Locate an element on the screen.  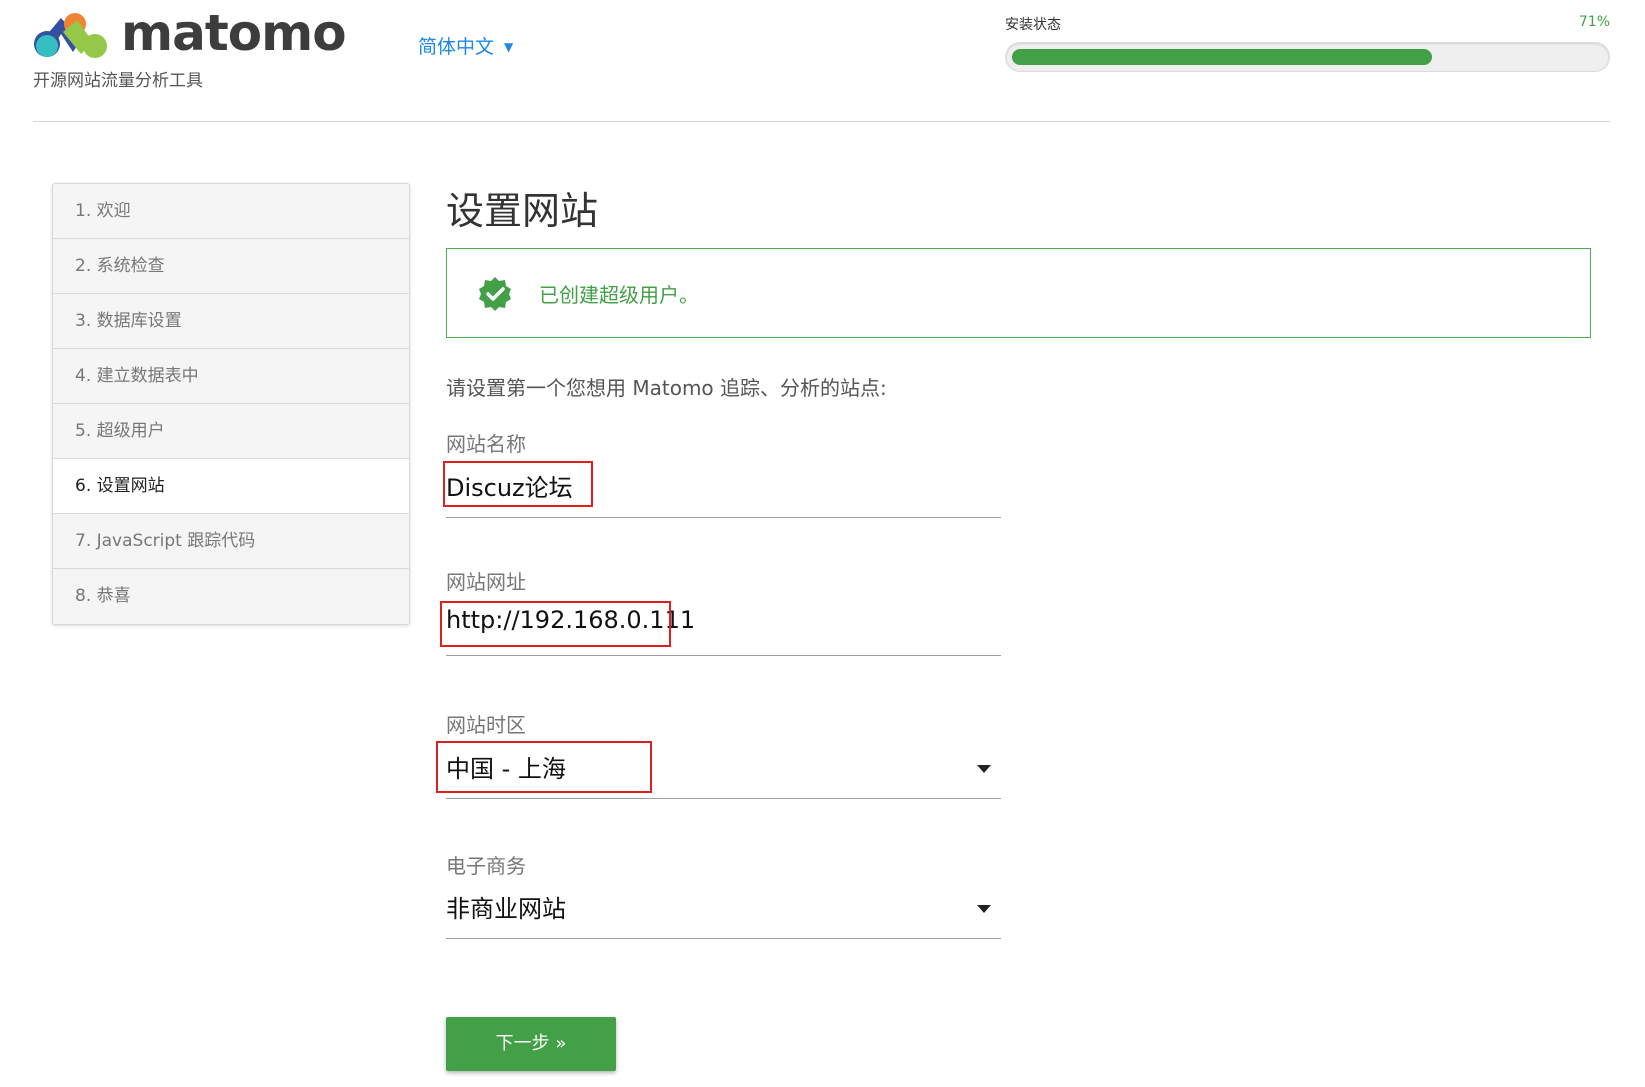
progress-bar-fill is located at coordinates (1222, 57).